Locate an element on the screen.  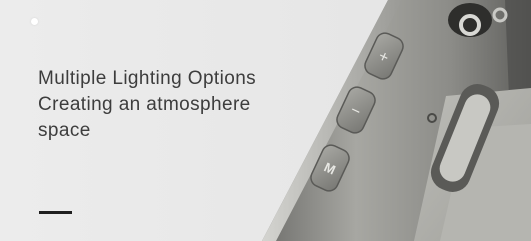
accent-dash is located at coordinates (55, 212).